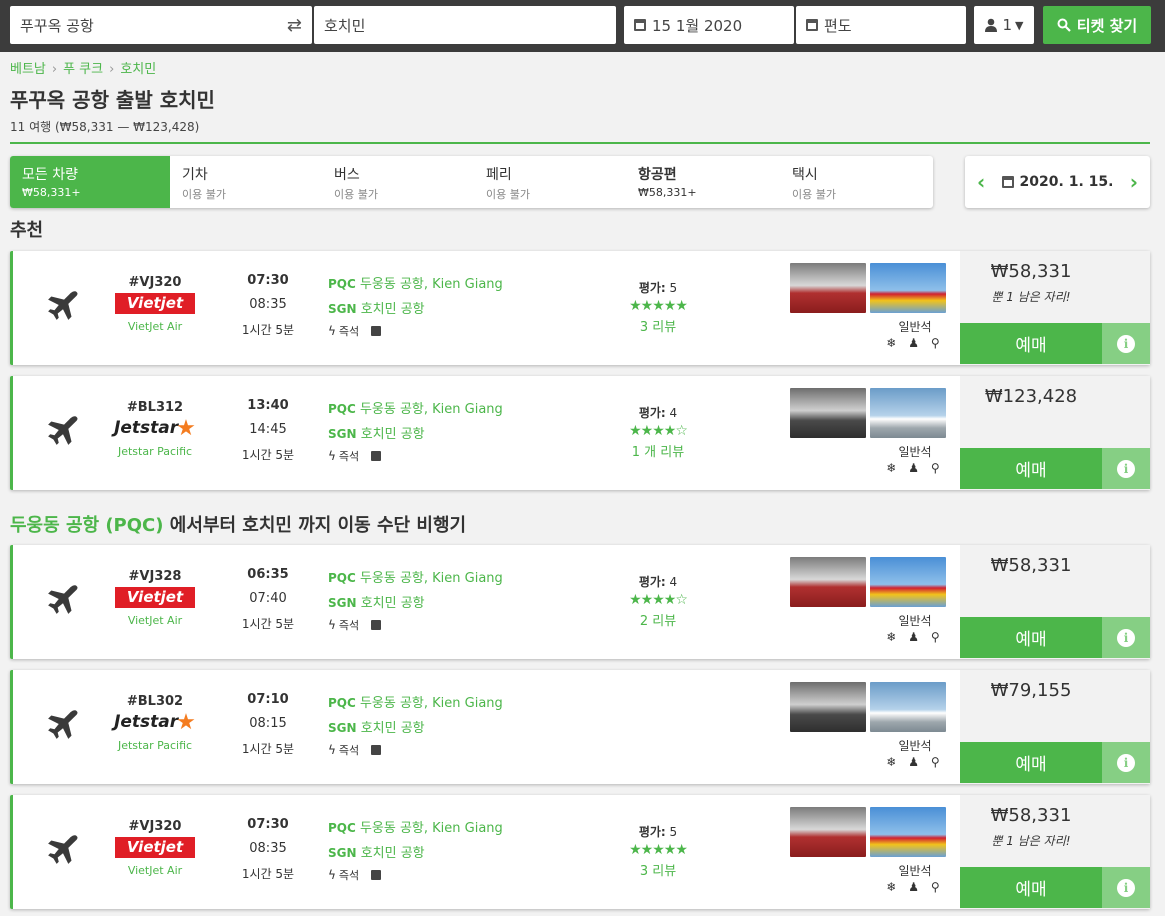  Describe the element at coordinates (1134, 182) in the screenshot. I see `next-date-icon: ›` at that location.